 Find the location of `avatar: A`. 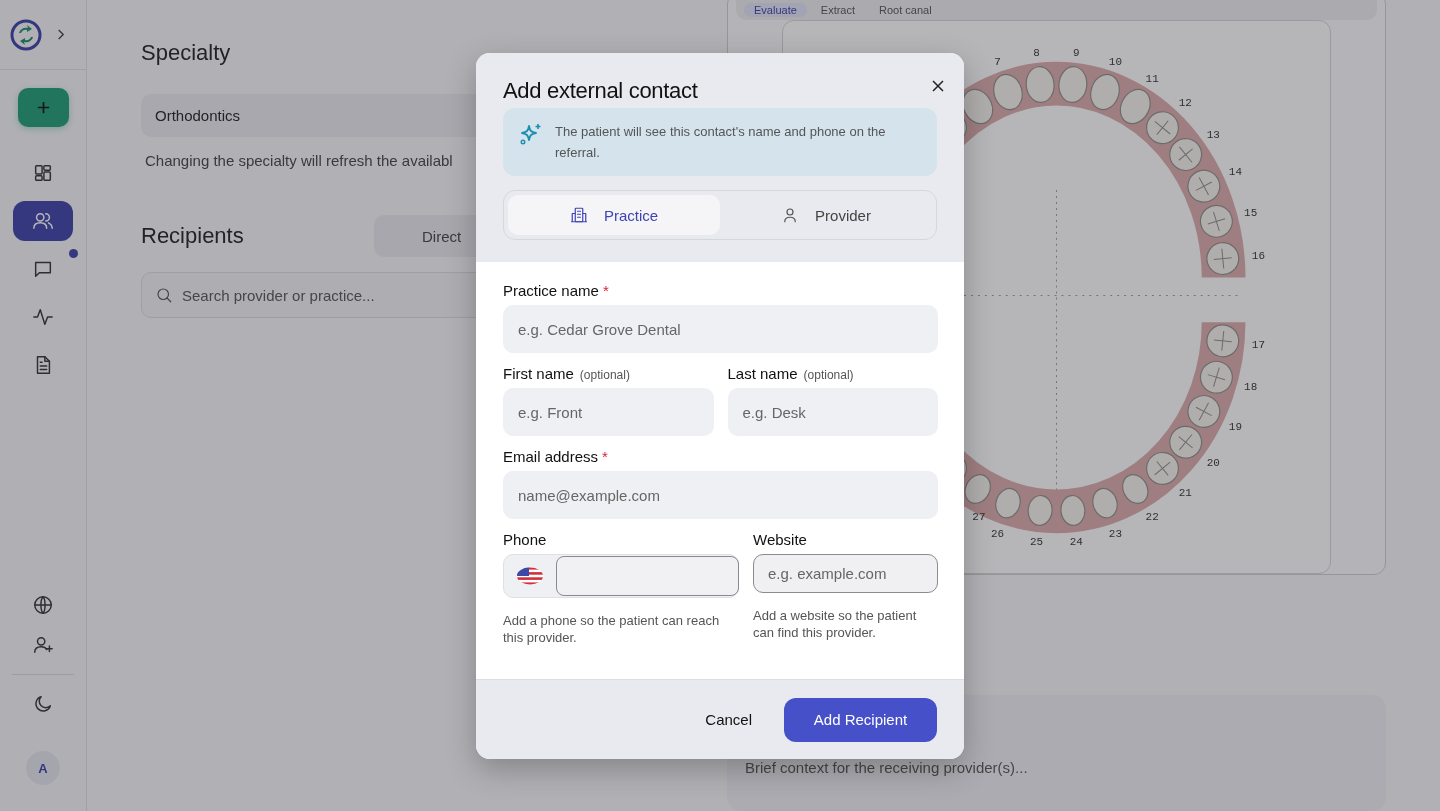

avatar: A is located at coordinates (43, 768).